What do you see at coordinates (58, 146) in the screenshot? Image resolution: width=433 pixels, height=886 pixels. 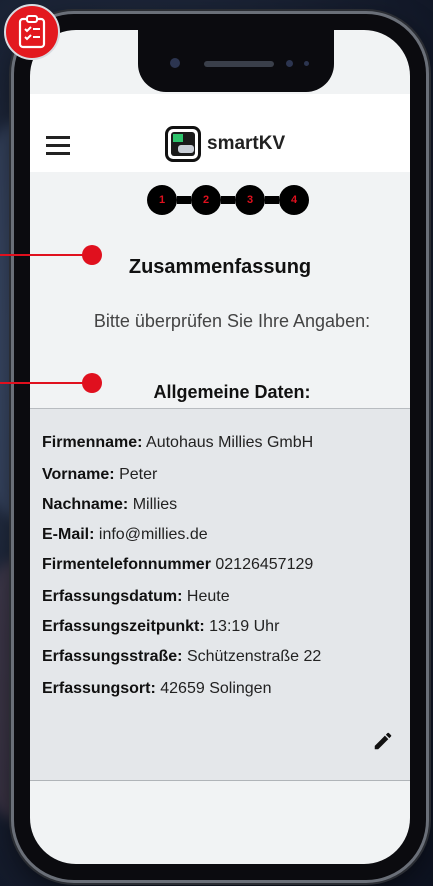 I see `hamburger-menu-icon` at bounding box center [58, 146].